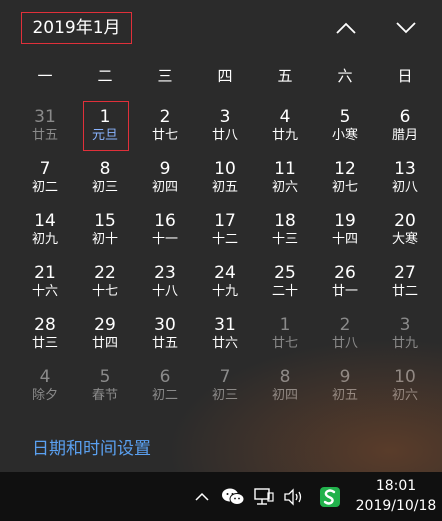 The width and height of the screenshot is (442, 521). Describe the element at coordinates (345, 282) in the screenshot. I see `calendar-day: 26 廿一` at that location.